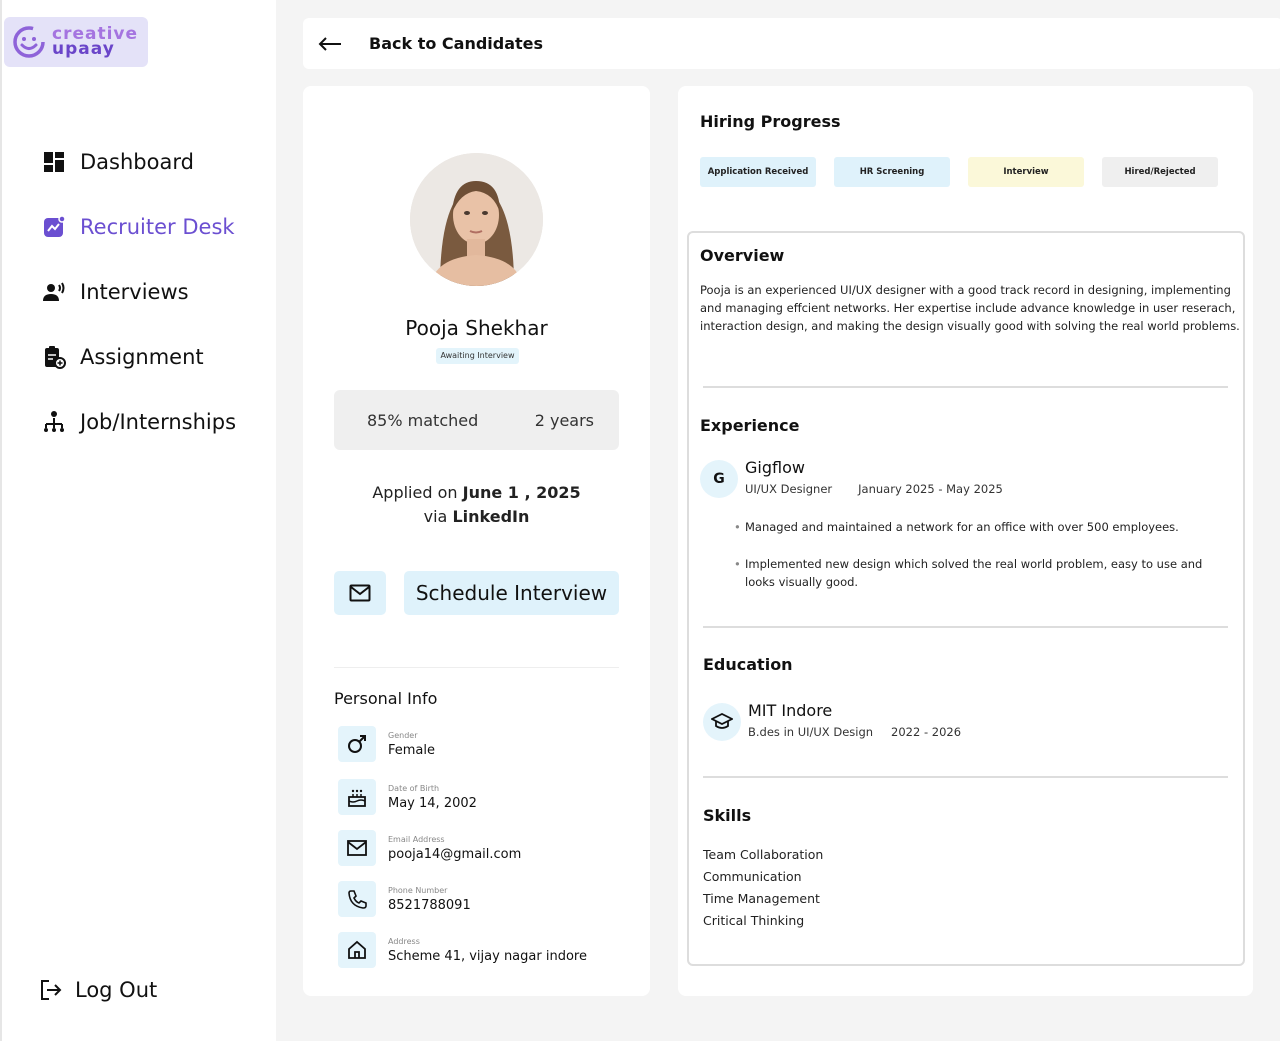 This screenshot has width=1280, height=1041. I want to click on topbar: Back to Candidates, so click(791, 43).